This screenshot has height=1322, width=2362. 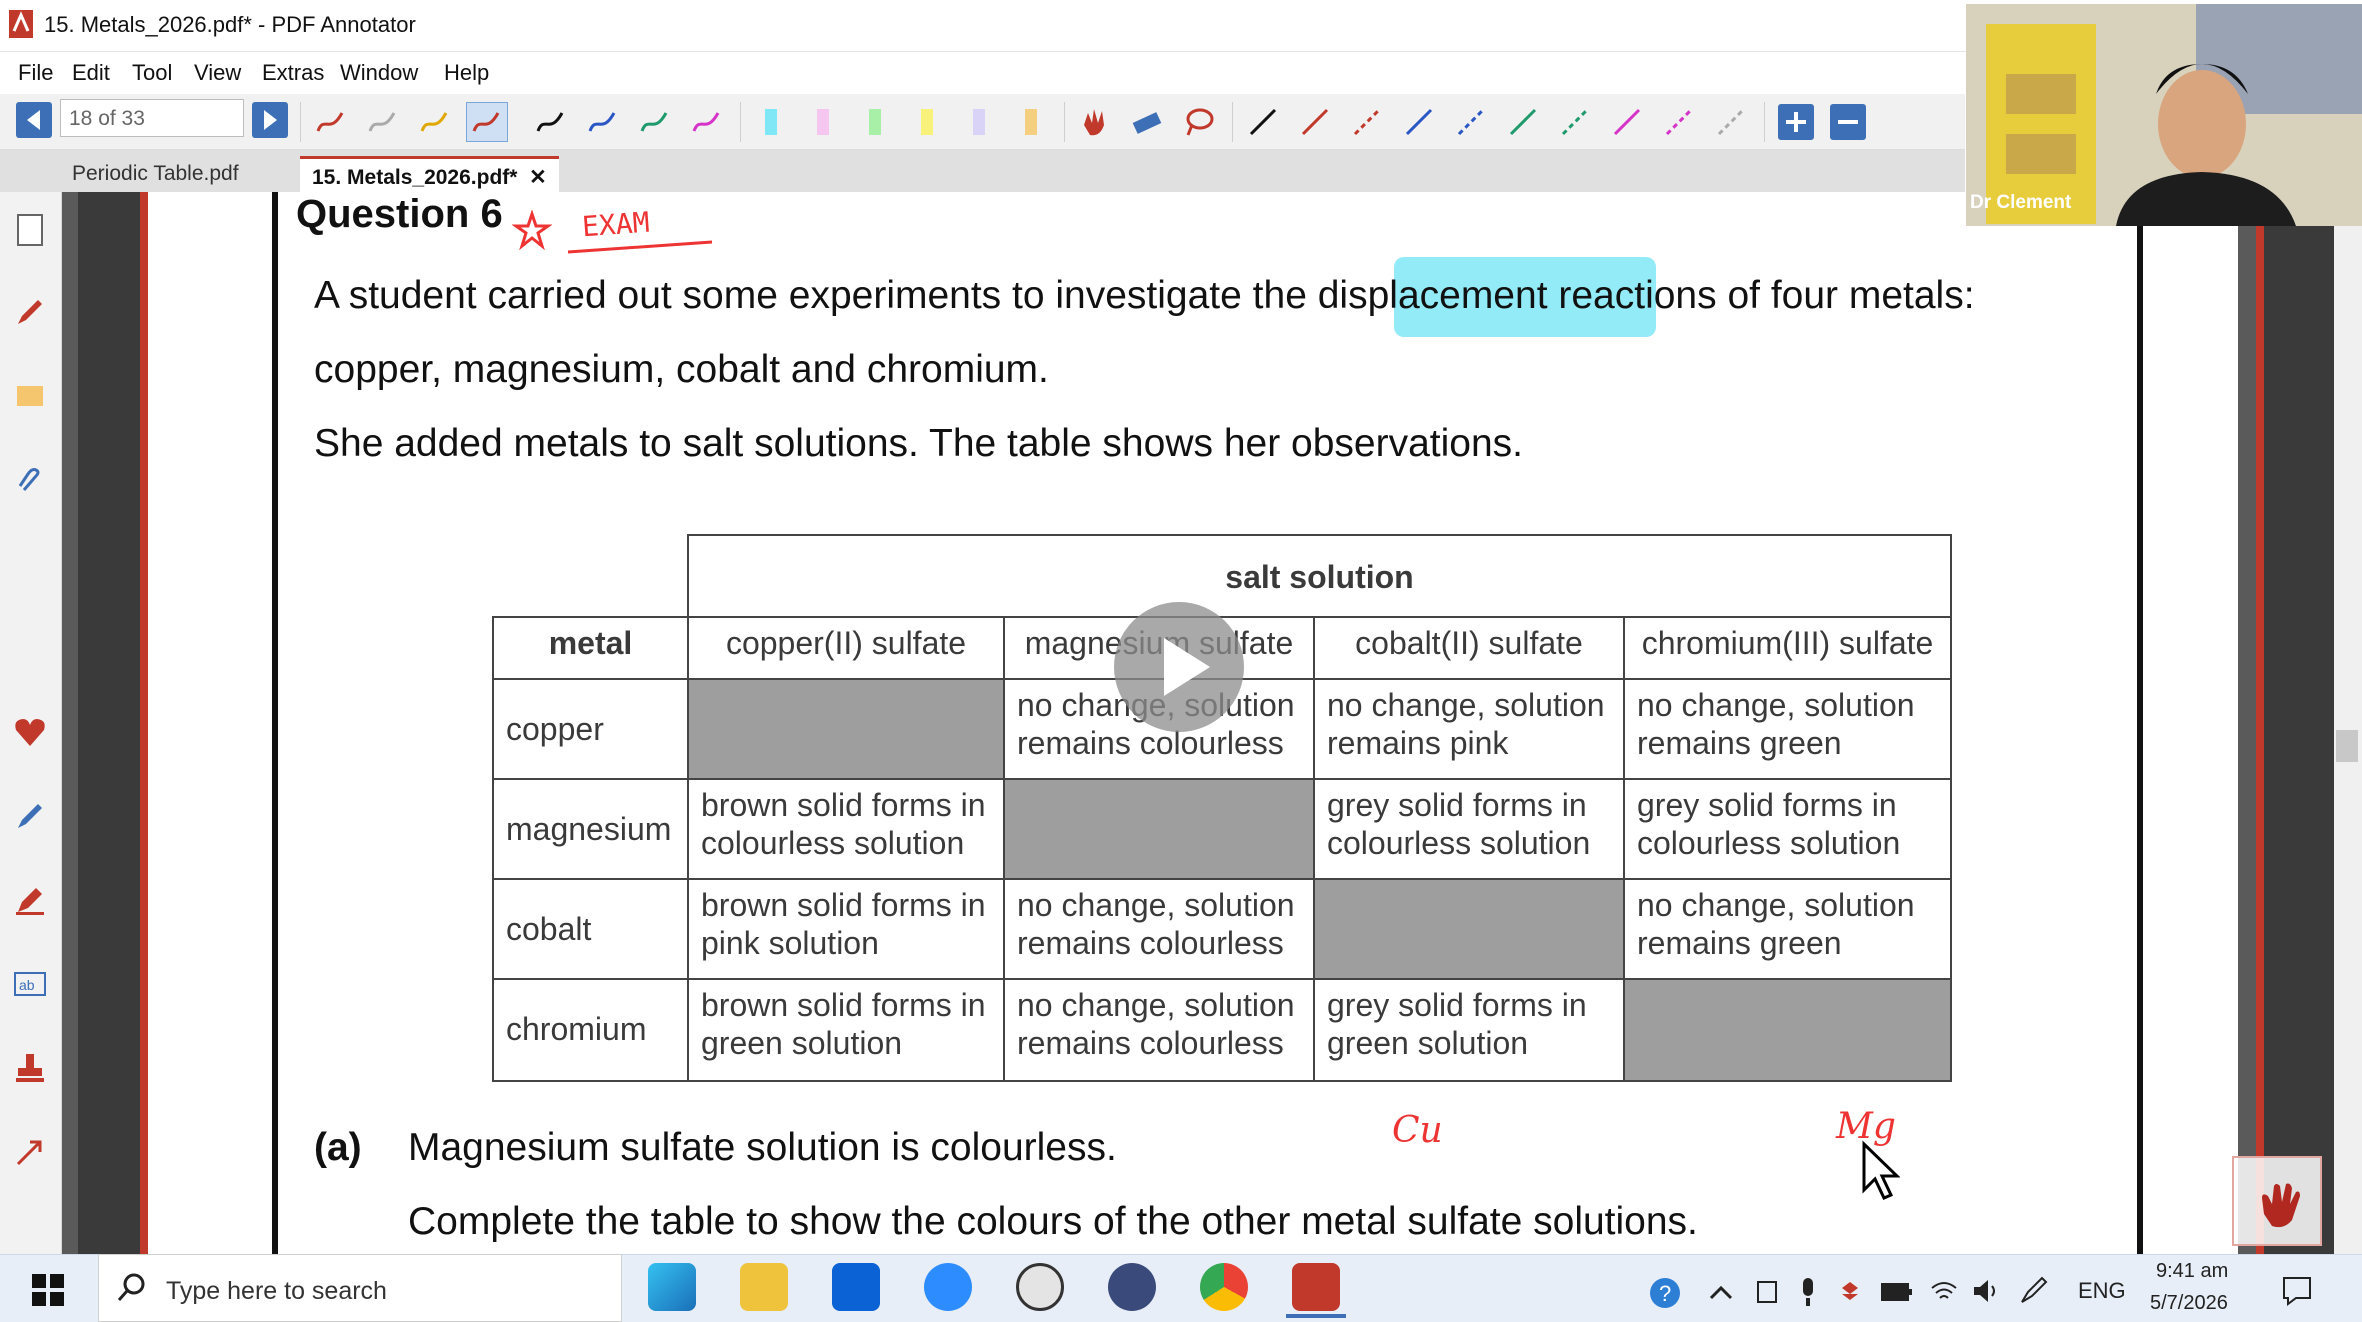 What do you see at coordinates (30, 1152) in the screenshot?
I see `arrow-icon` at bounding box center [30, 1152].